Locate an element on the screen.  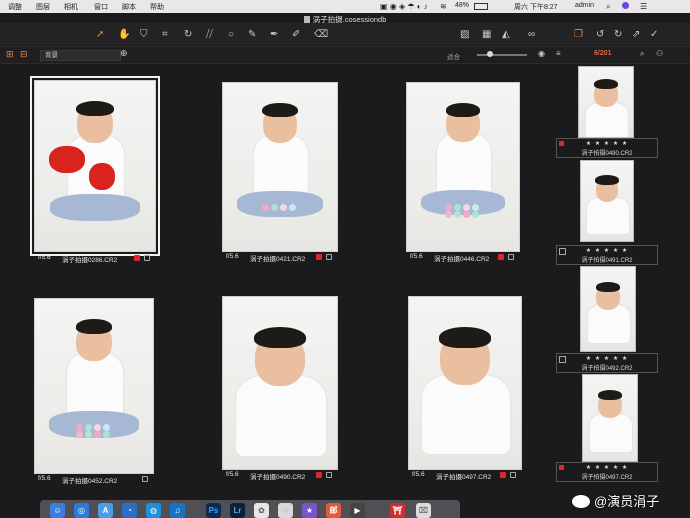
thumbnail-card: f/5.6 涡子拍摄0286.CR2 is located at coordinates (95, 170).